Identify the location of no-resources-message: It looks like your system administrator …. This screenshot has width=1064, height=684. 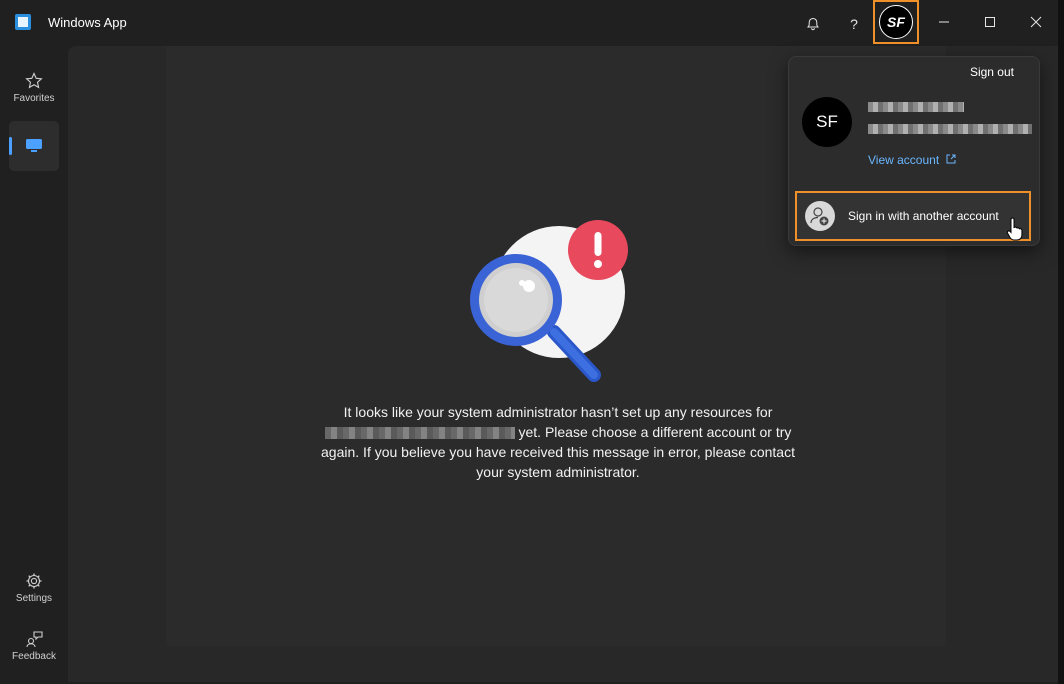
(558, 442).